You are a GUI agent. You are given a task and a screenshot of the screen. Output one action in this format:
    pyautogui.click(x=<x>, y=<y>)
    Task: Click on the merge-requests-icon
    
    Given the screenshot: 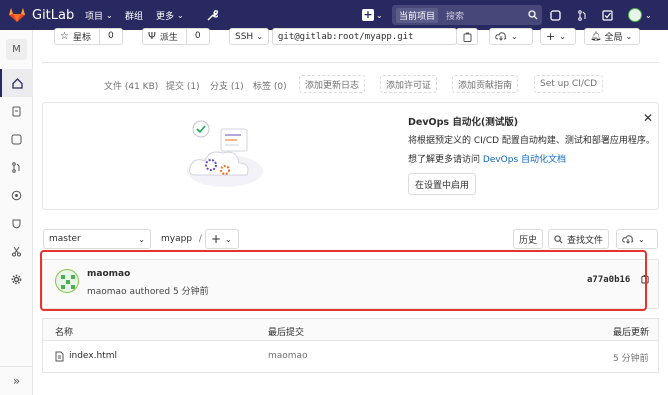 What is the action you would take?
    pyautogui.click(x=582, y=15)
    